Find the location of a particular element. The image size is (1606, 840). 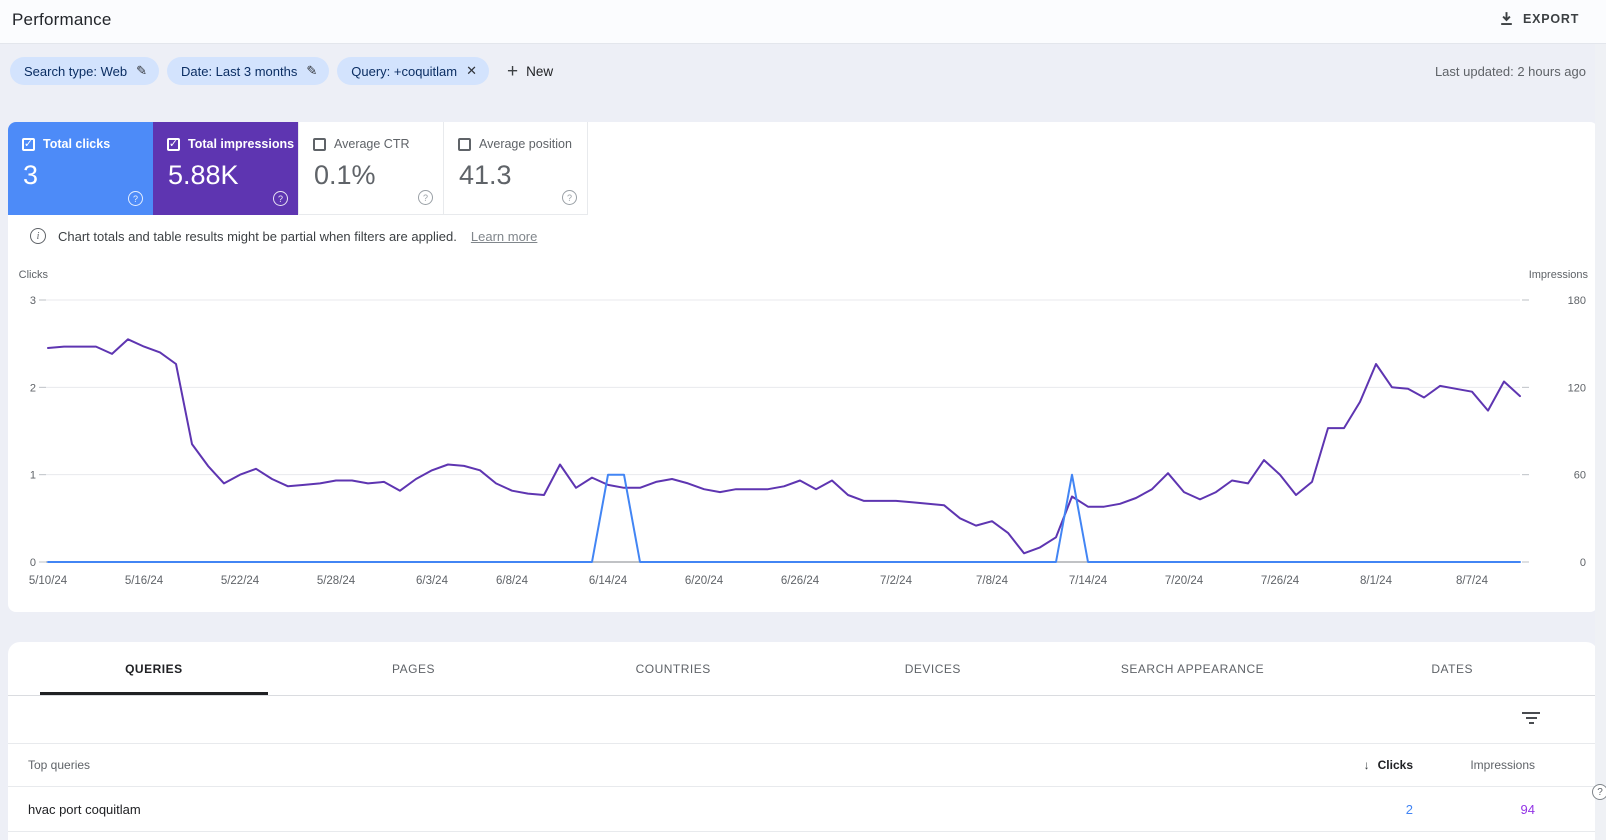

metric-label: Average CTR is located at coordinates (372, 144).